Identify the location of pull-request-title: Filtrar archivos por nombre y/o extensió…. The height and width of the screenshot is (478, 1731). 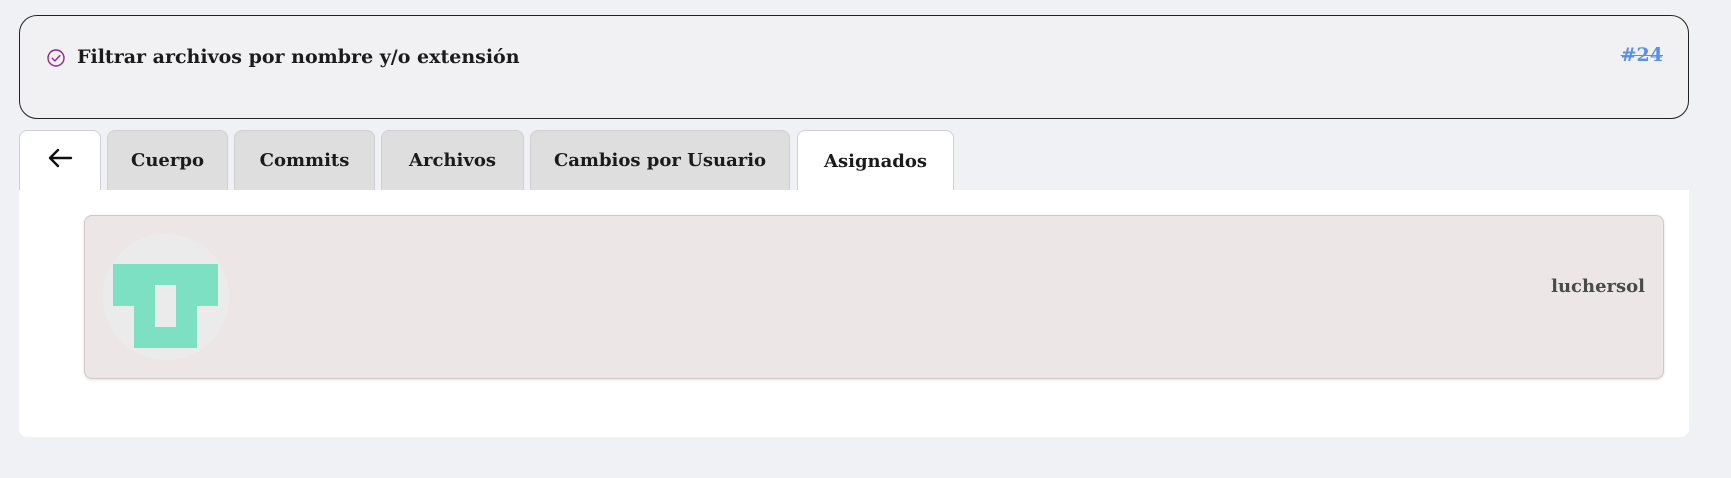
(298, 57).